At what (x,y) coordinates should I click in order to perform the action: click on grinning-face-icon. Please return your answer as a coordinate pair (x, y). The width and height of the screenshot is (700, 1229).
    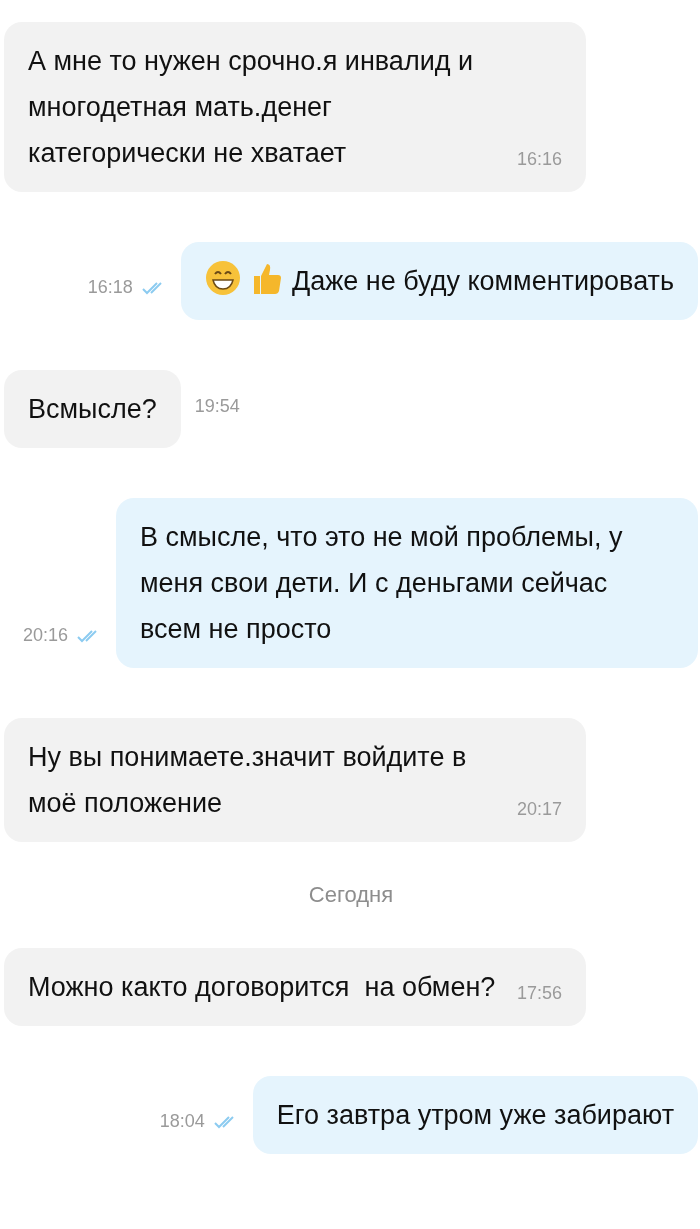
    Looking at the image, I should click on (222, 278).